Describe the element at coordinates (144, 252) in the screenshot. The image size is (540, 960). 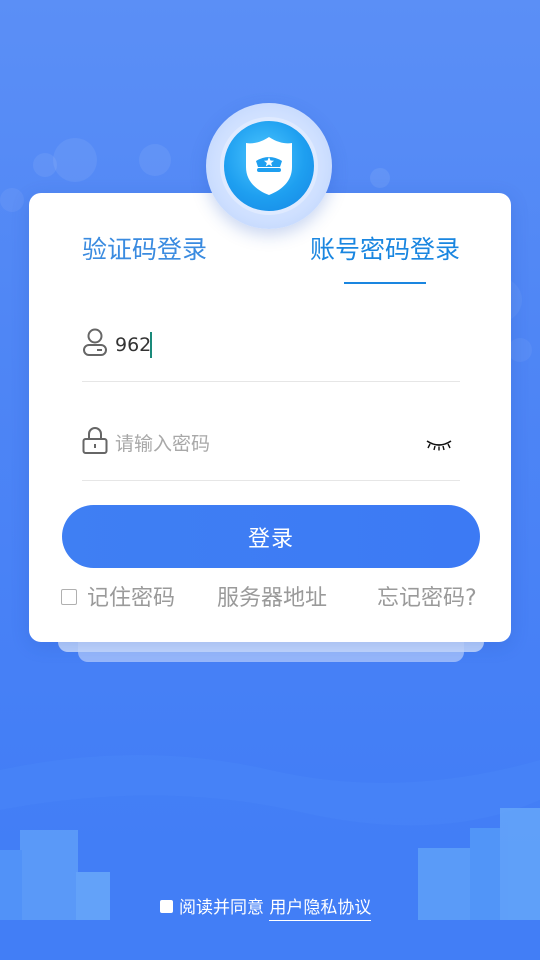
I see `tab-sms-login: 验证码登录` at that location.